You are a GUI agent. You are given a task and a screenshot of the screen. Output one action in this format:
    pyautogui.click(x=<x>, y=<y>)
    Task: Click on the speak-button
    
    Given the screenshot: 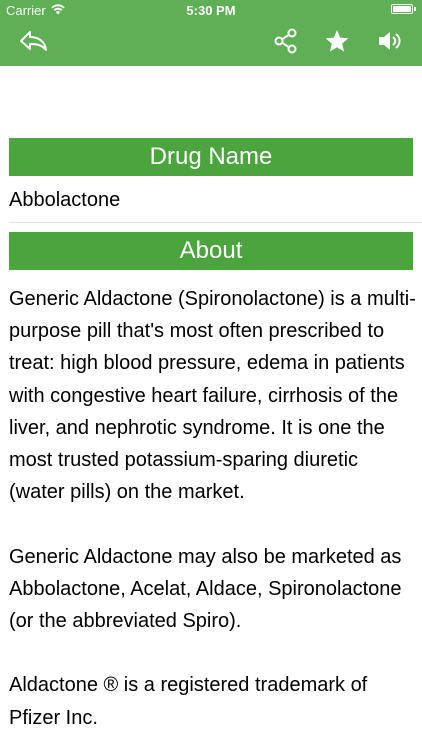 What is the action you would take?
    pyautogui.click(x=390, y=43)
    